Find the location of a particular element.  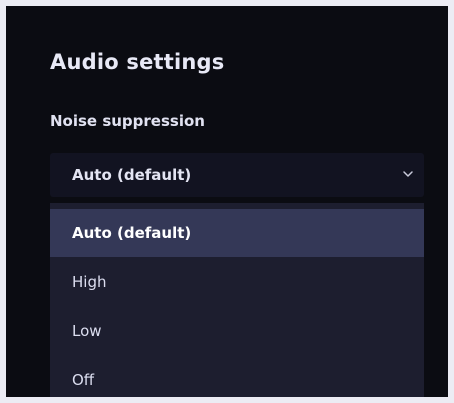

noise-suppression-label: Noise suppression is located at coordinates (127, 121).